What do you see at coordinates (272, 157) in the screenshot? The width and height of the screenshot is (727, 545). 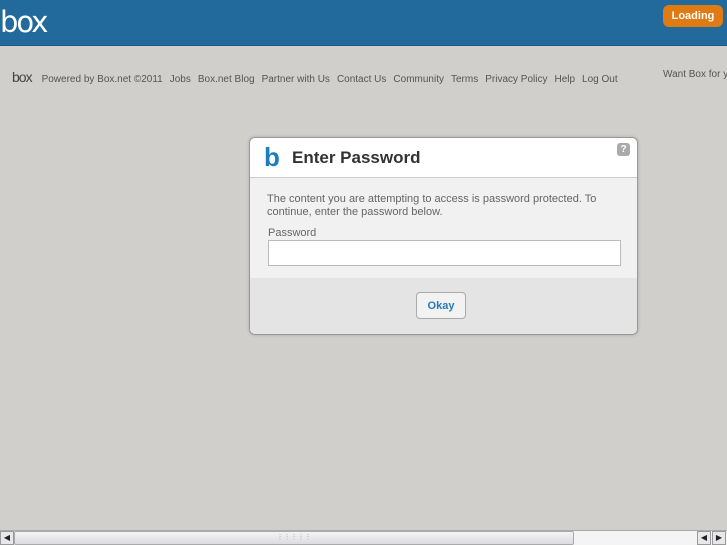 I see `box-b-logo-icon: b` at bounding box center [272, 157].